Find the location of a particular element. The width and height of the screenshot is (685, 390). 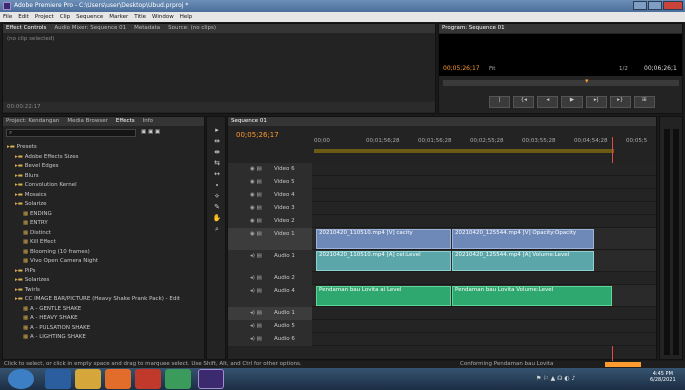

play-icon: ▶ is located at coordinates (572, 102).